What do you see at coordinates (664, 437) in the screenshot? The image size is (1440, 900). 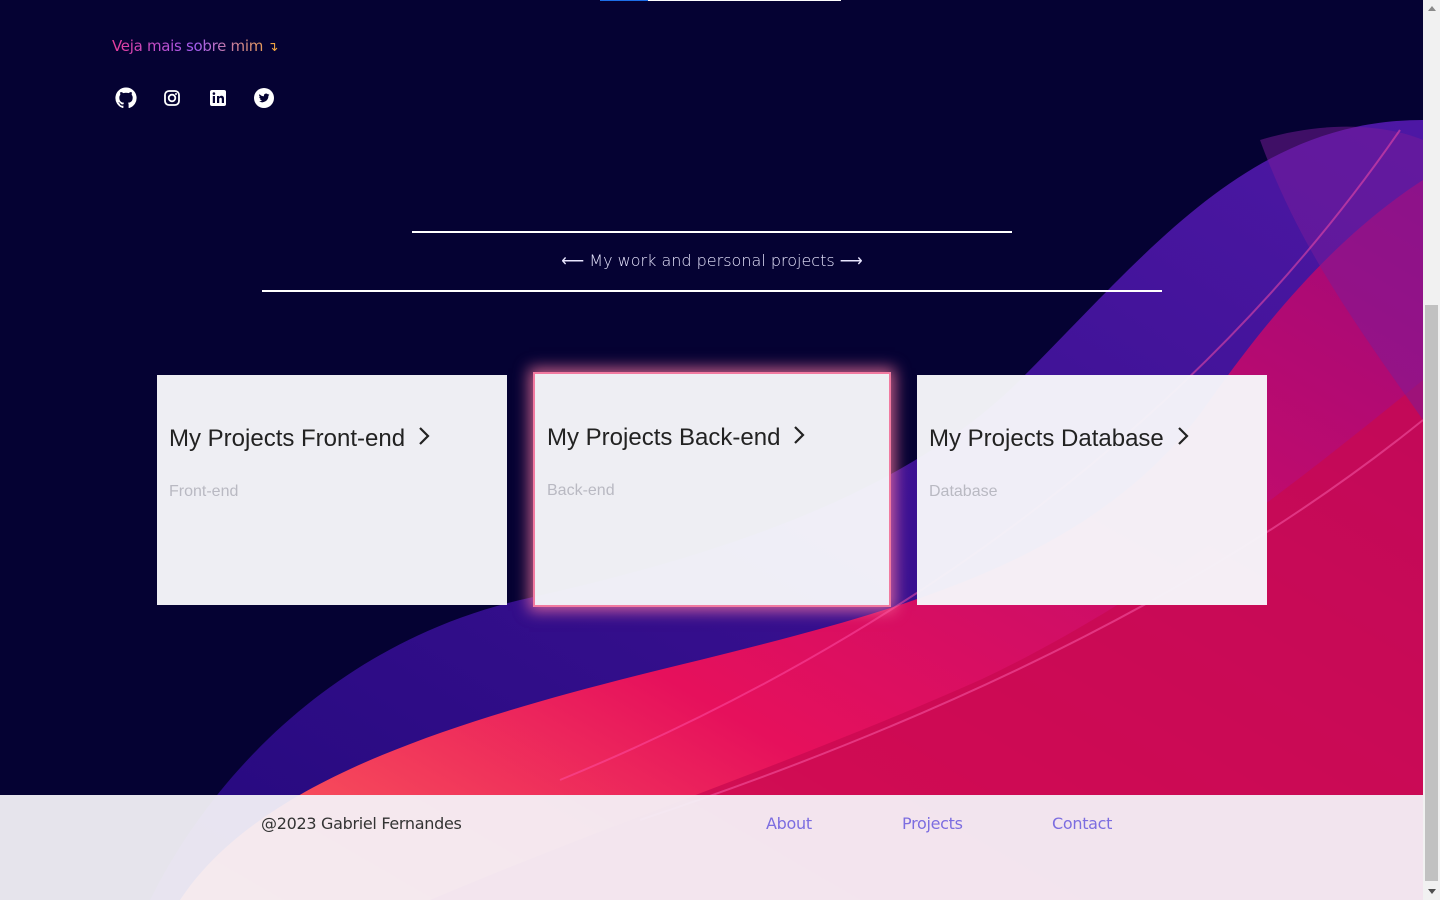 I see `card-title: My Projects Back-end` at bounding box center [664, 437].